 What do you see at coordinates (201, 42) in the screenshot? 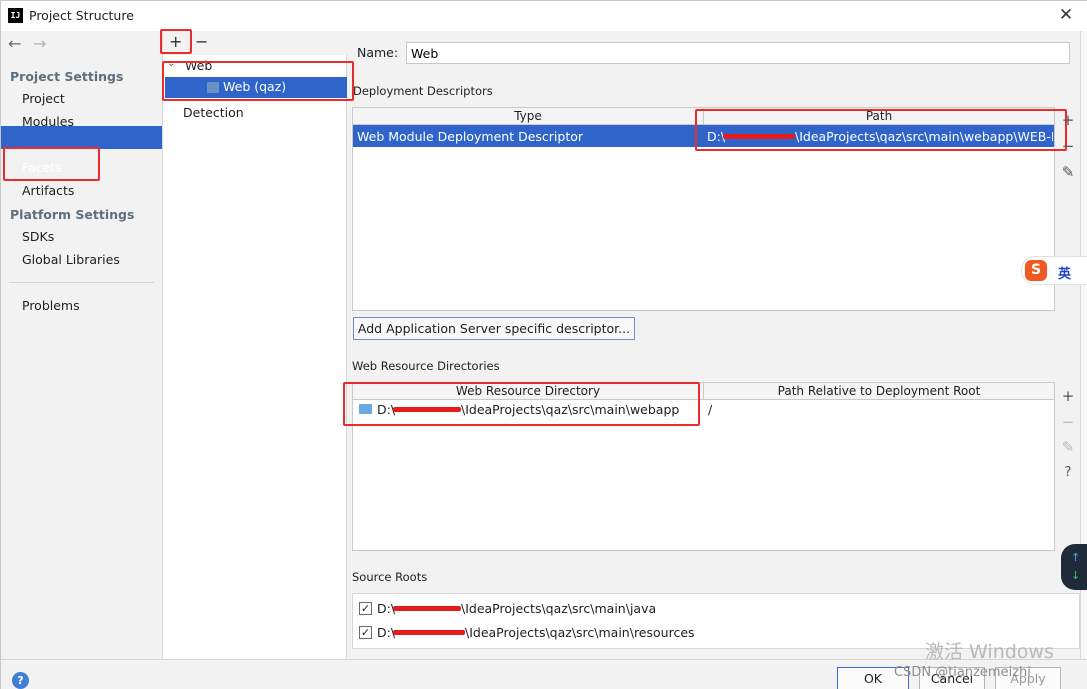
I see `remove-facet-button: −` at bounding box center [201, 42].